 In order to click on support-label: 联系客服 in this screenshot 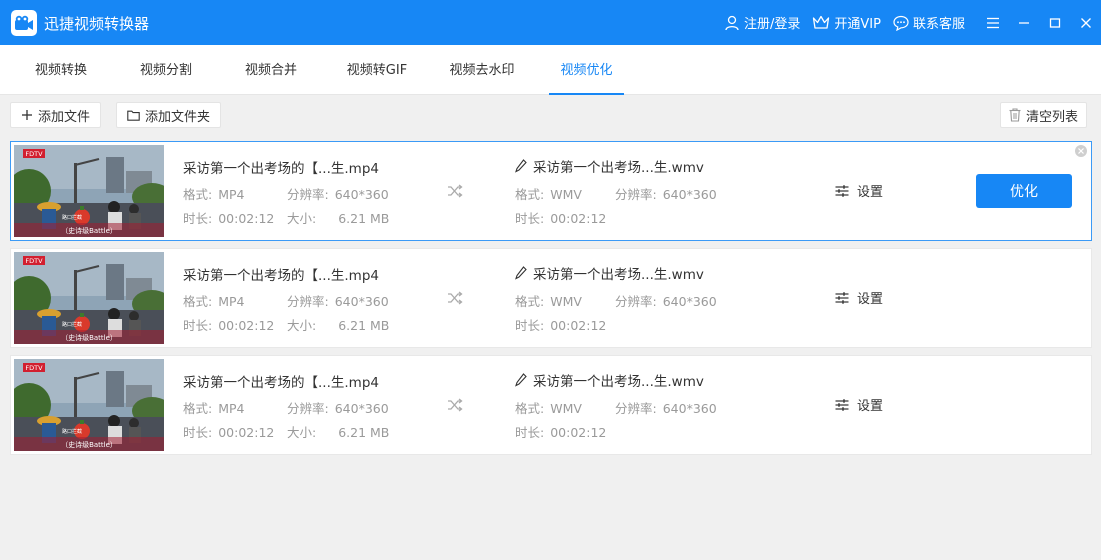, I will do `click(938, 24)`.